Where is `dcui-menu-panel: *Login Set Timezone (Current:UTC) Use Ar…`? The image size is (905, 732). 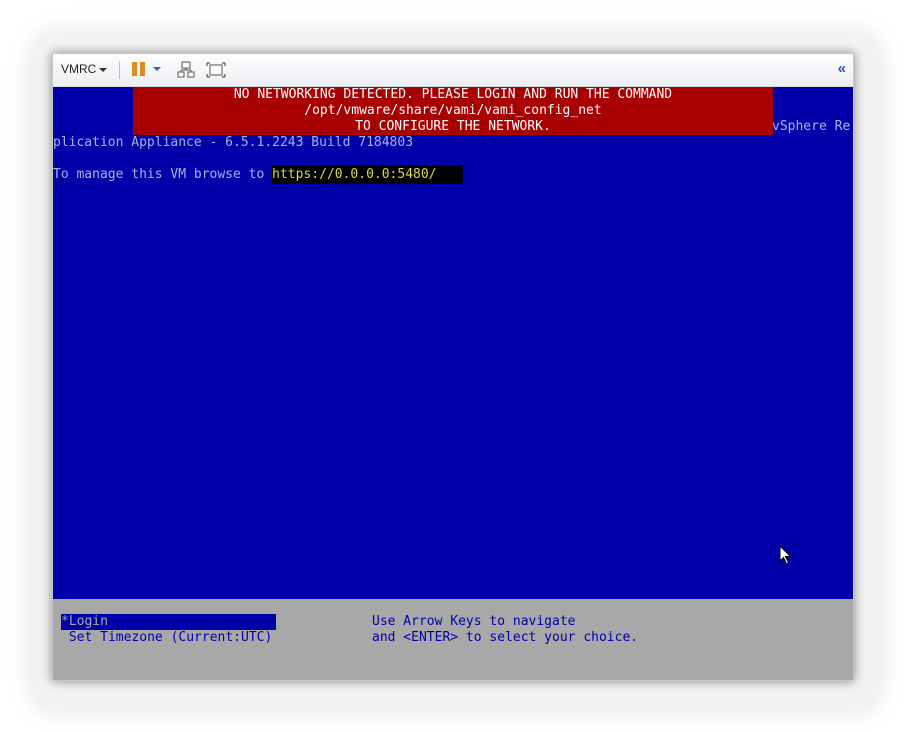 dcui-menu-panel: *Login Set Timezone (Current:UTC) Use Ar… is located at coordinates (453, 639).